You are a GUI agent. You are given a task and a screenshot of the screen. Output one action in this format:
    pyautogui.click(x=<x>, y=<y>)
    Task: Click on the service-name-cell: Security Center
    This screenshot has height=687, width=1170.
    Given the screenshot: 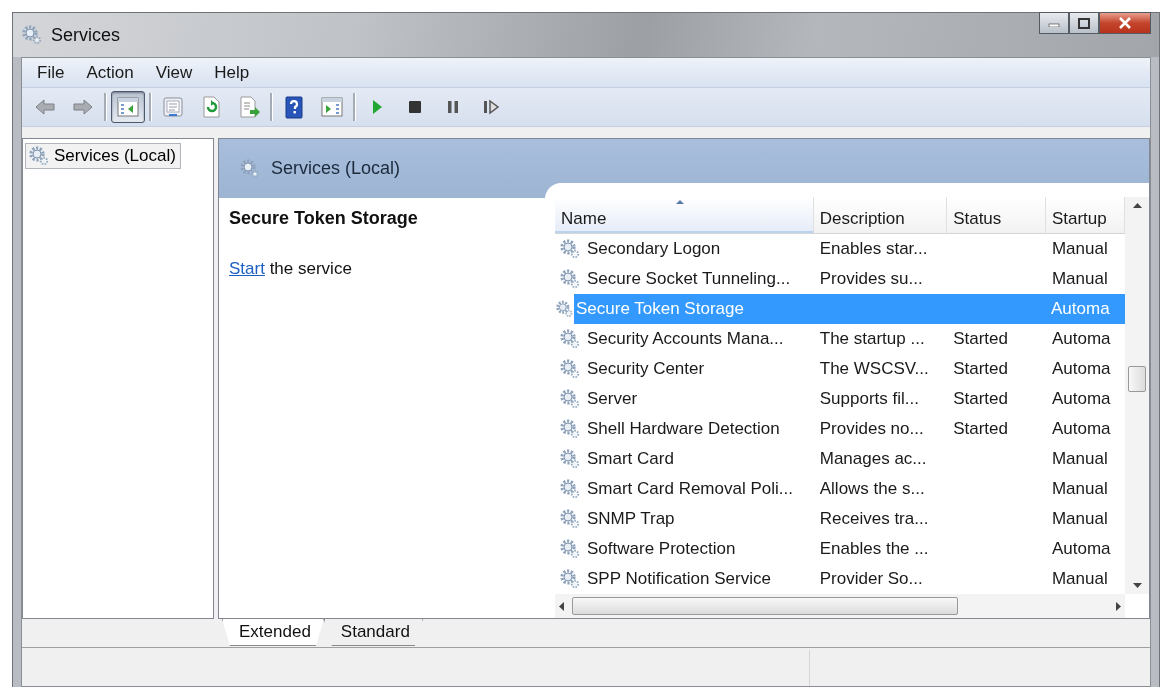 What is the action you would take?
    pyautogui.click(x=646, y=369)
    